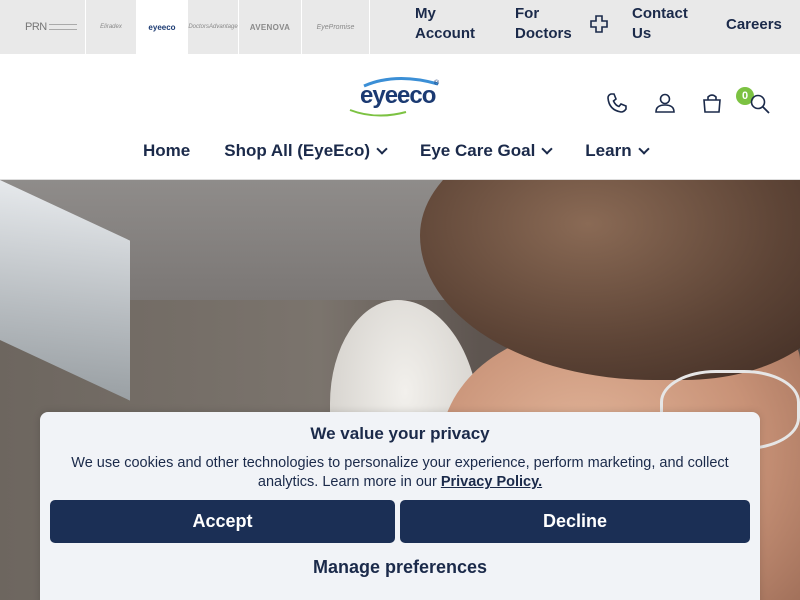 The width and height of the screenshot is (800, 600). I want to click on accept-button: Accept, so click(222, 521).